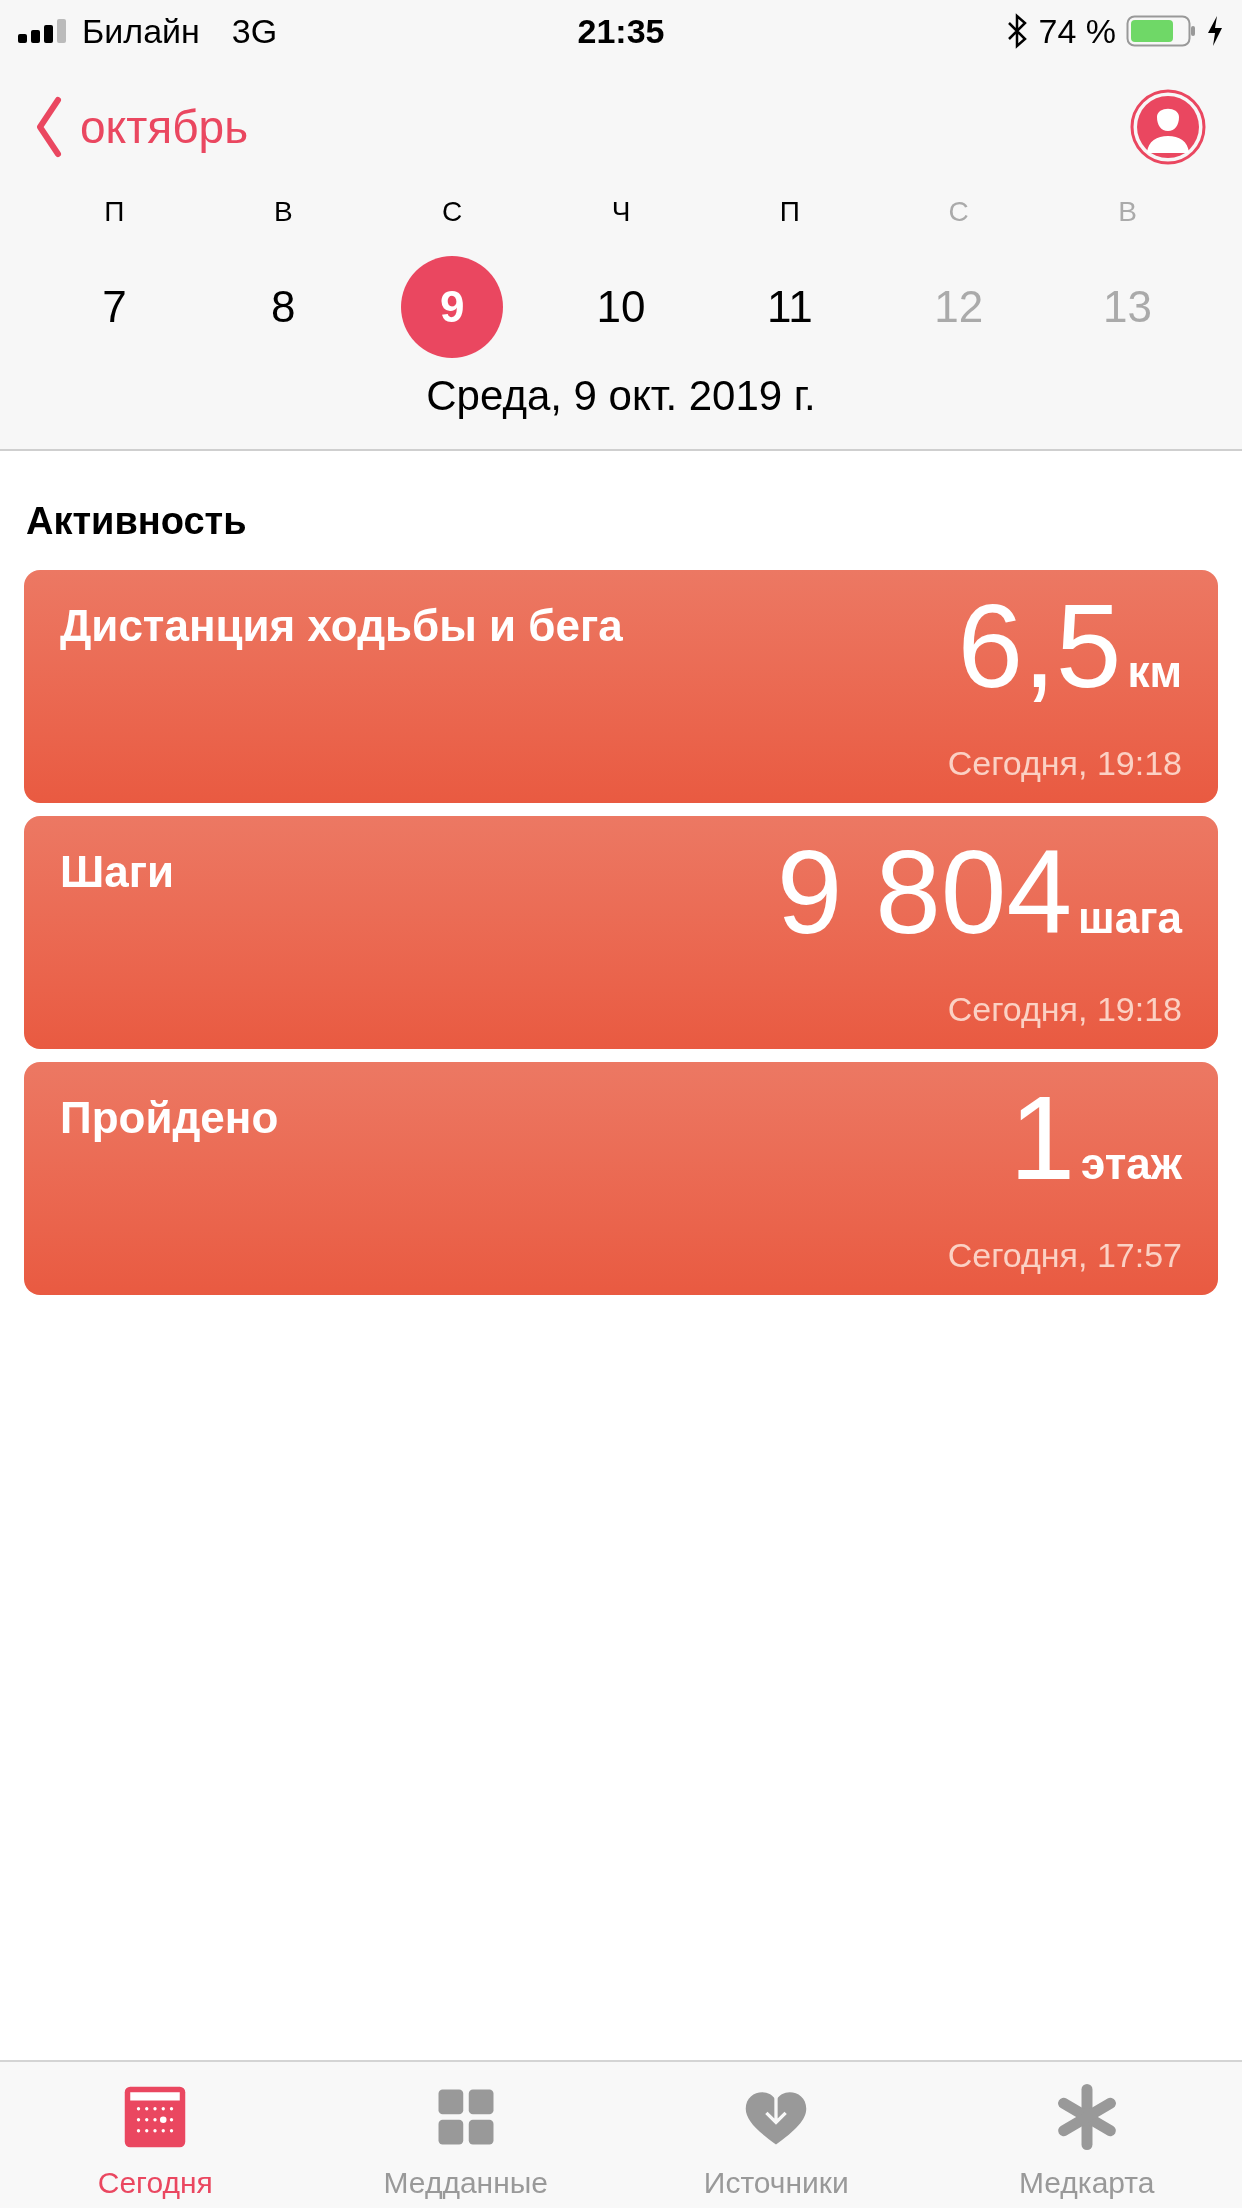 This screenshot has height=2208, width=1242. I want to click on card-title: Дистанция ходьбы и бега, so click(341, 626).